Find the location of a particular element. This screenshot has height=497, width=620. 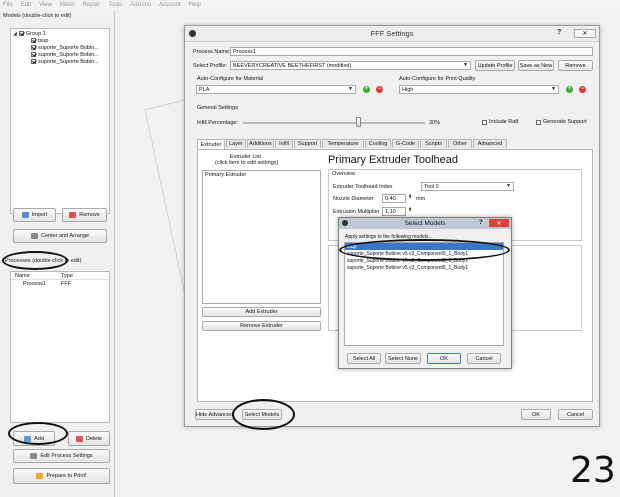

remove-profile-button: Remove is located at coordinates (575, 65).